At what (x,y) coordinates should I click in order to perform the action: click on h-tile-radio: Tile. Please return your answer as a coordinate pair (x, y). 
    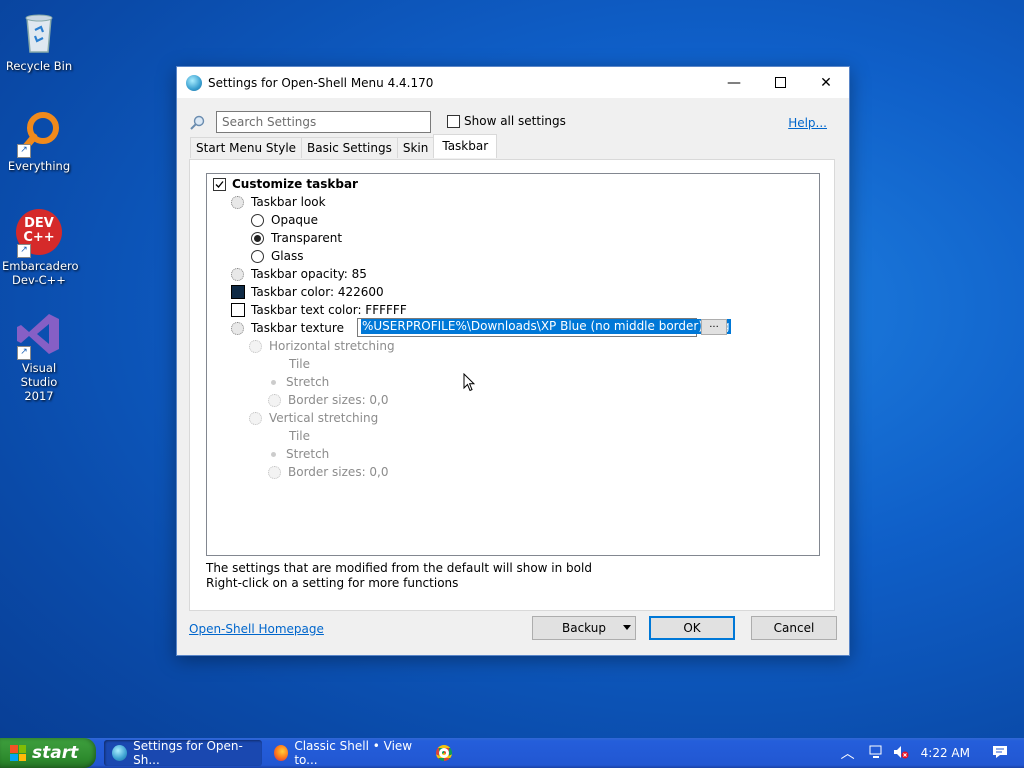
    Looking at the image, I should click on (292, 364).